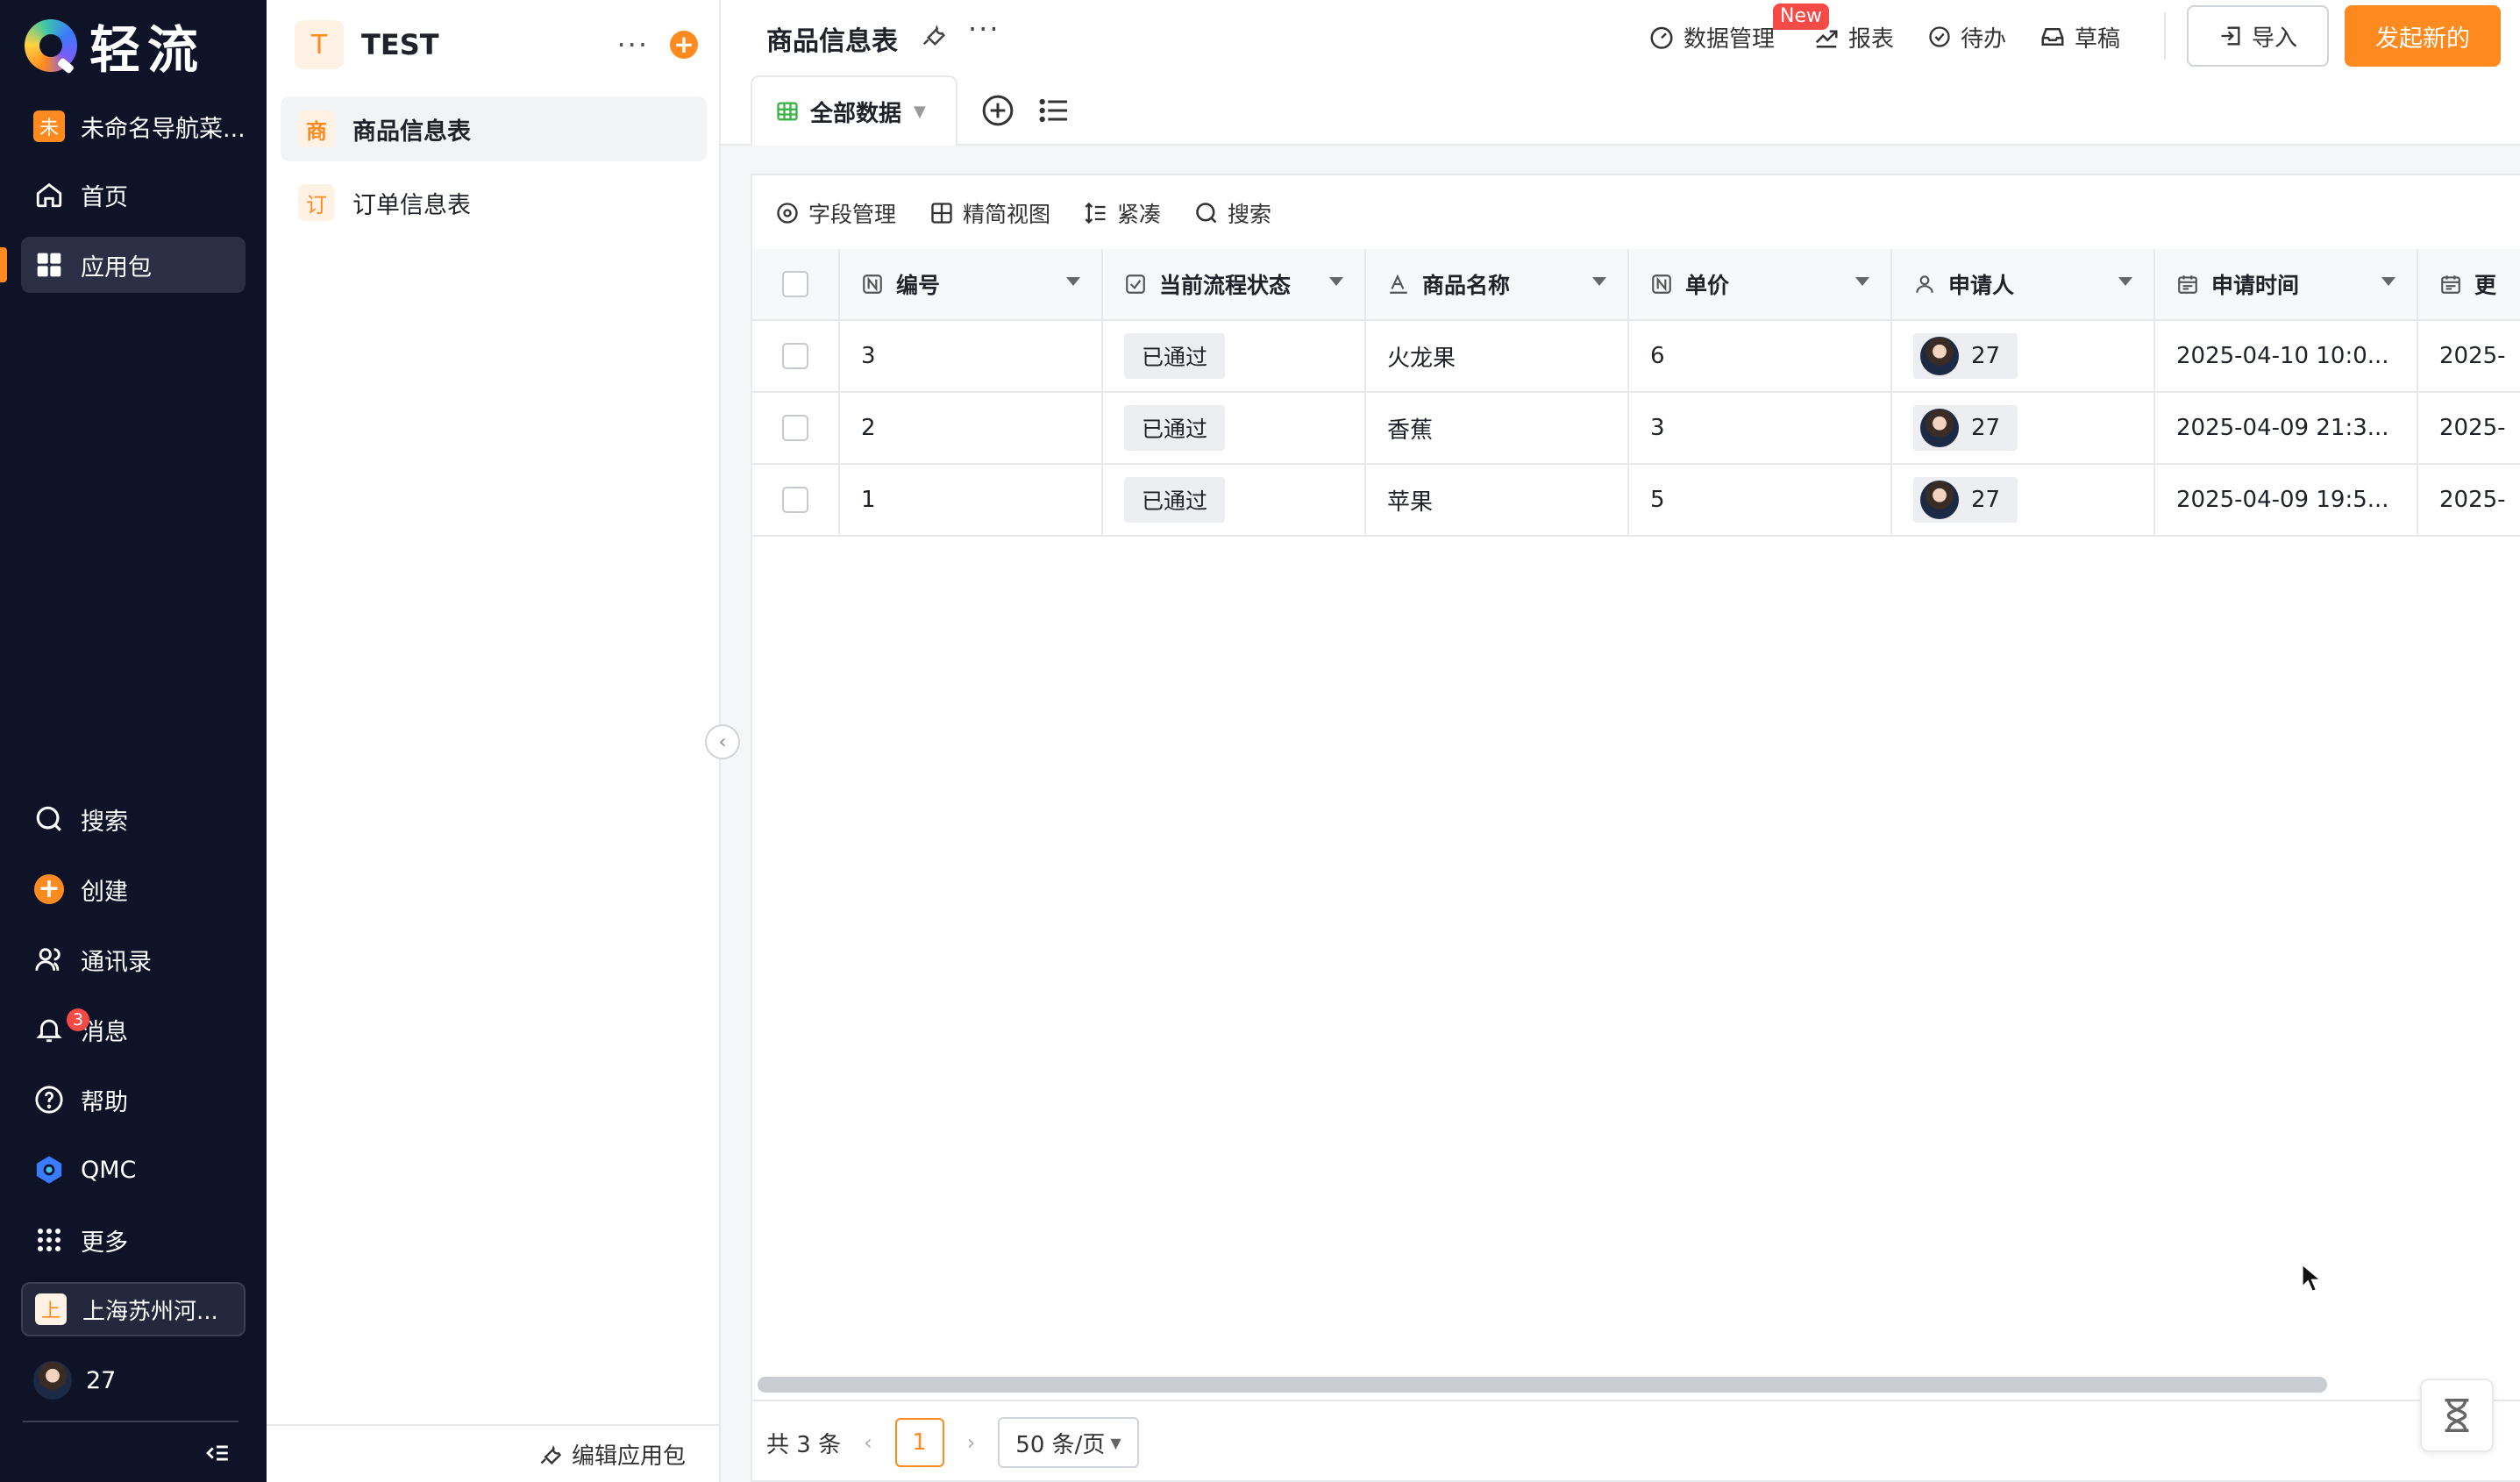  I want to click on cell-id: 3, so click(971, 356).